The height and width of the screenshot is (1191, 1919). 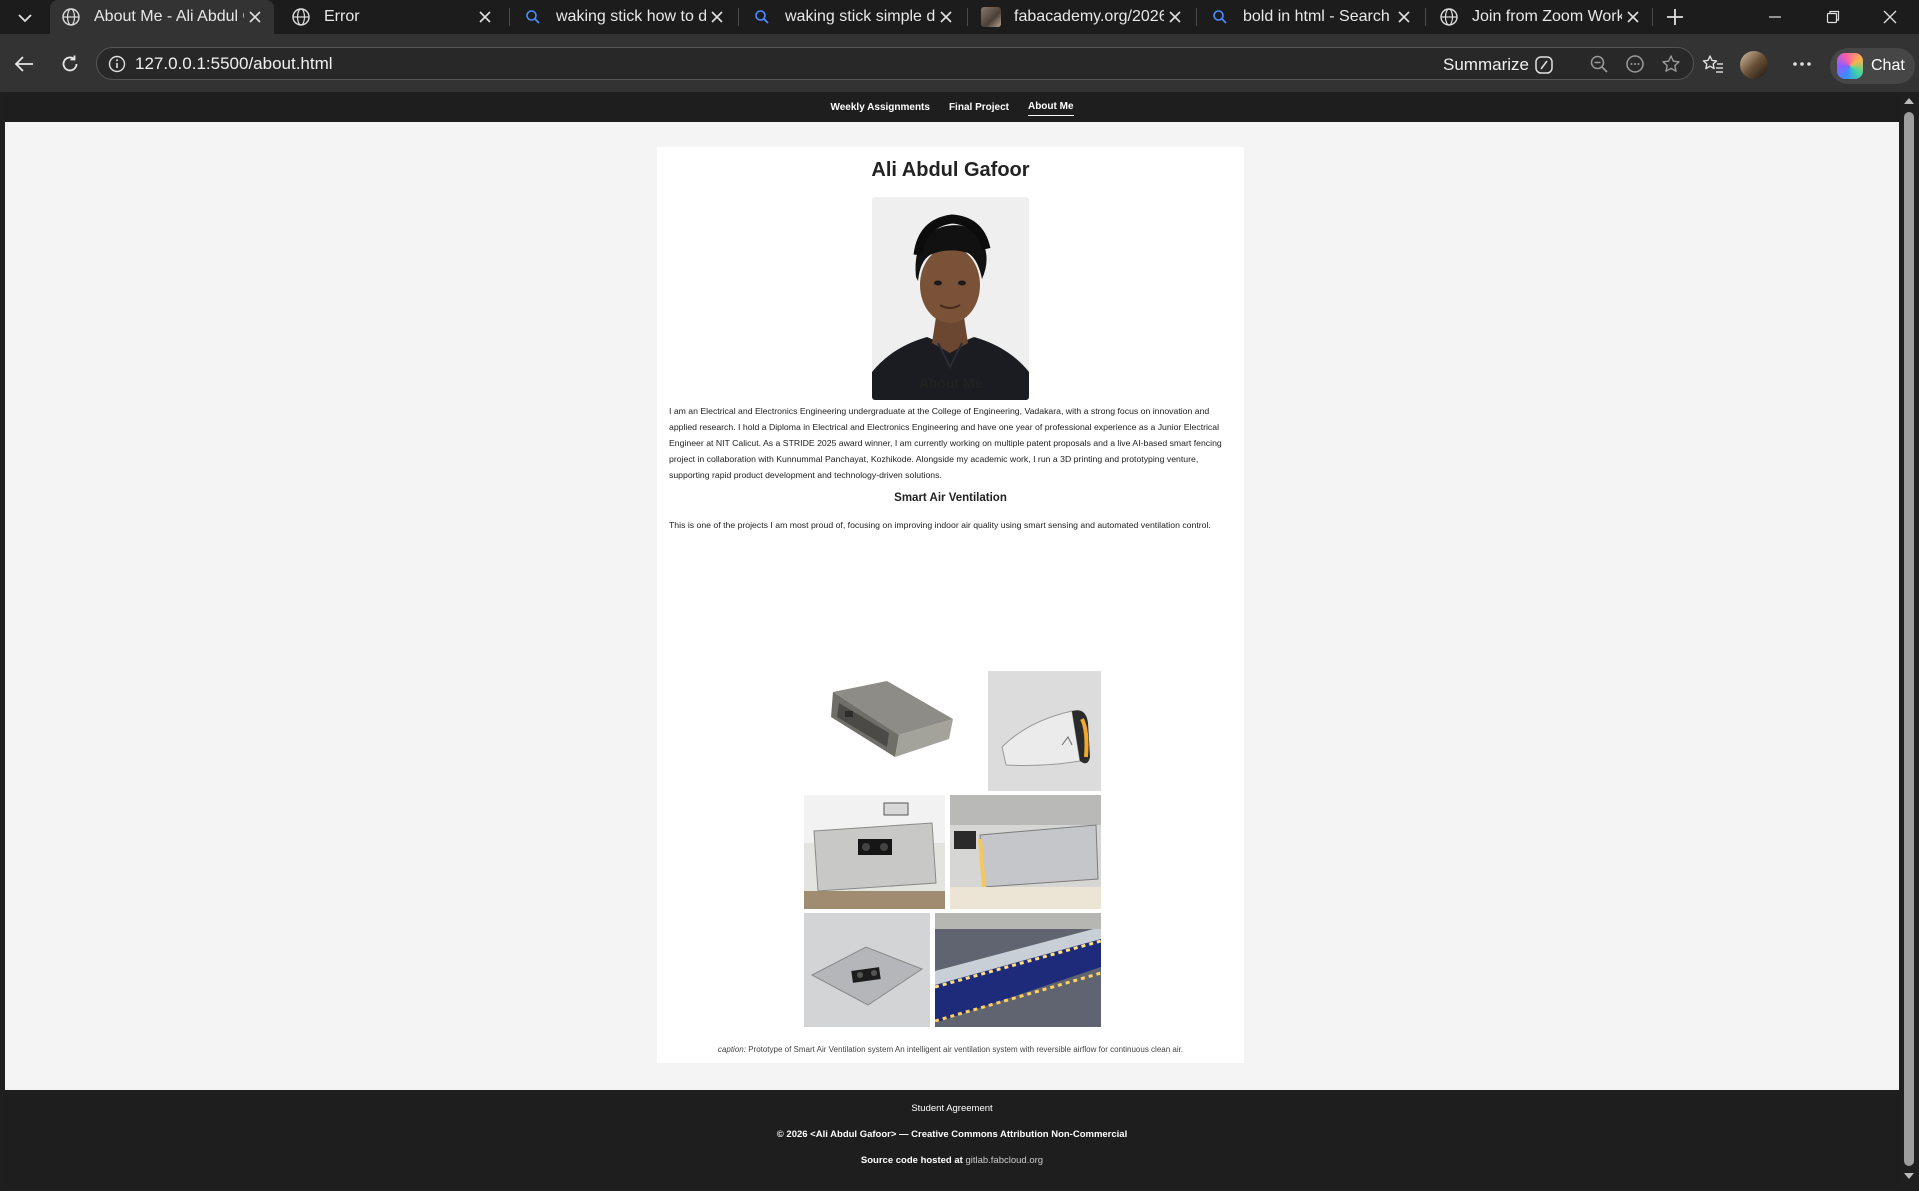 I want to click on gitlab-link: gitlab.fabcloud.org, so click(x=1004, y=1160).